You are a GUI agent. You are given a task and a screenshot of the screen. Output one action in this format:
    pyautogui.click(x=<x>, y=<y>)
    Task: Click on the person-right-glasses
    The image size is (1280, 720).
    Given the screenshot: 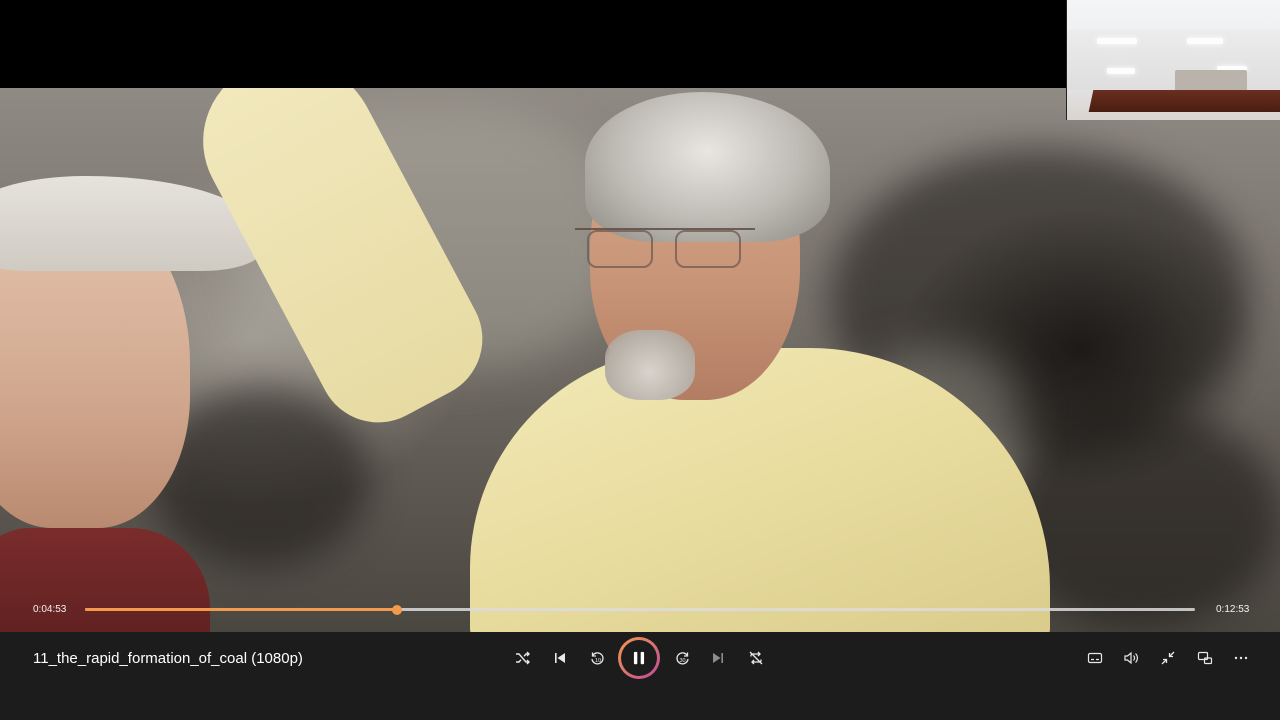 What is the action you would take?
    pyautogui.click(x=665, y=248)
    